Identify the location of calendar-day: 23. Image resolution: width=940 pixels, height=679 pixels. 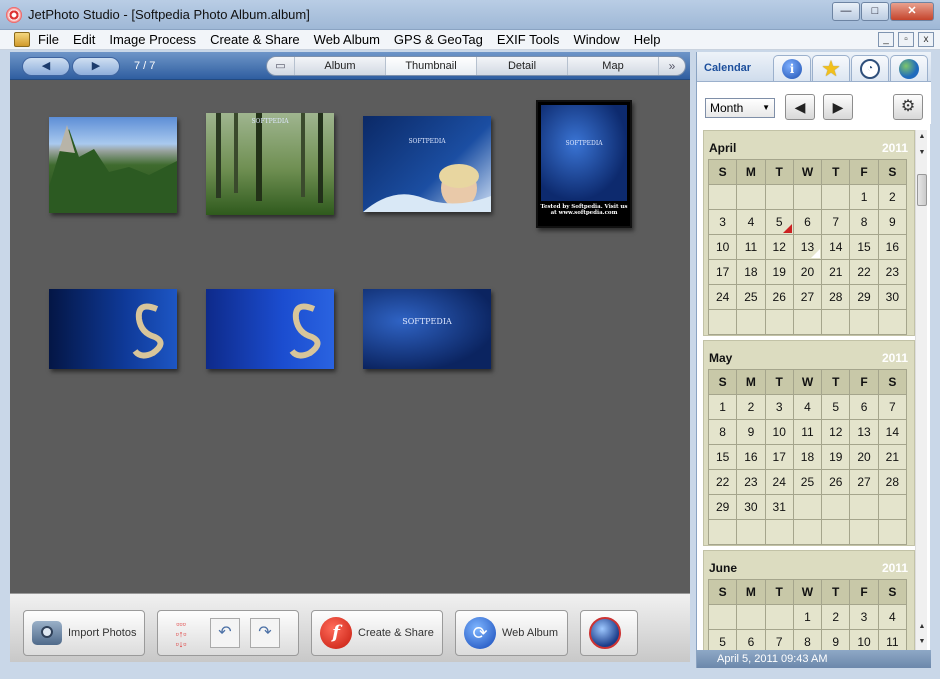
(892, 272).